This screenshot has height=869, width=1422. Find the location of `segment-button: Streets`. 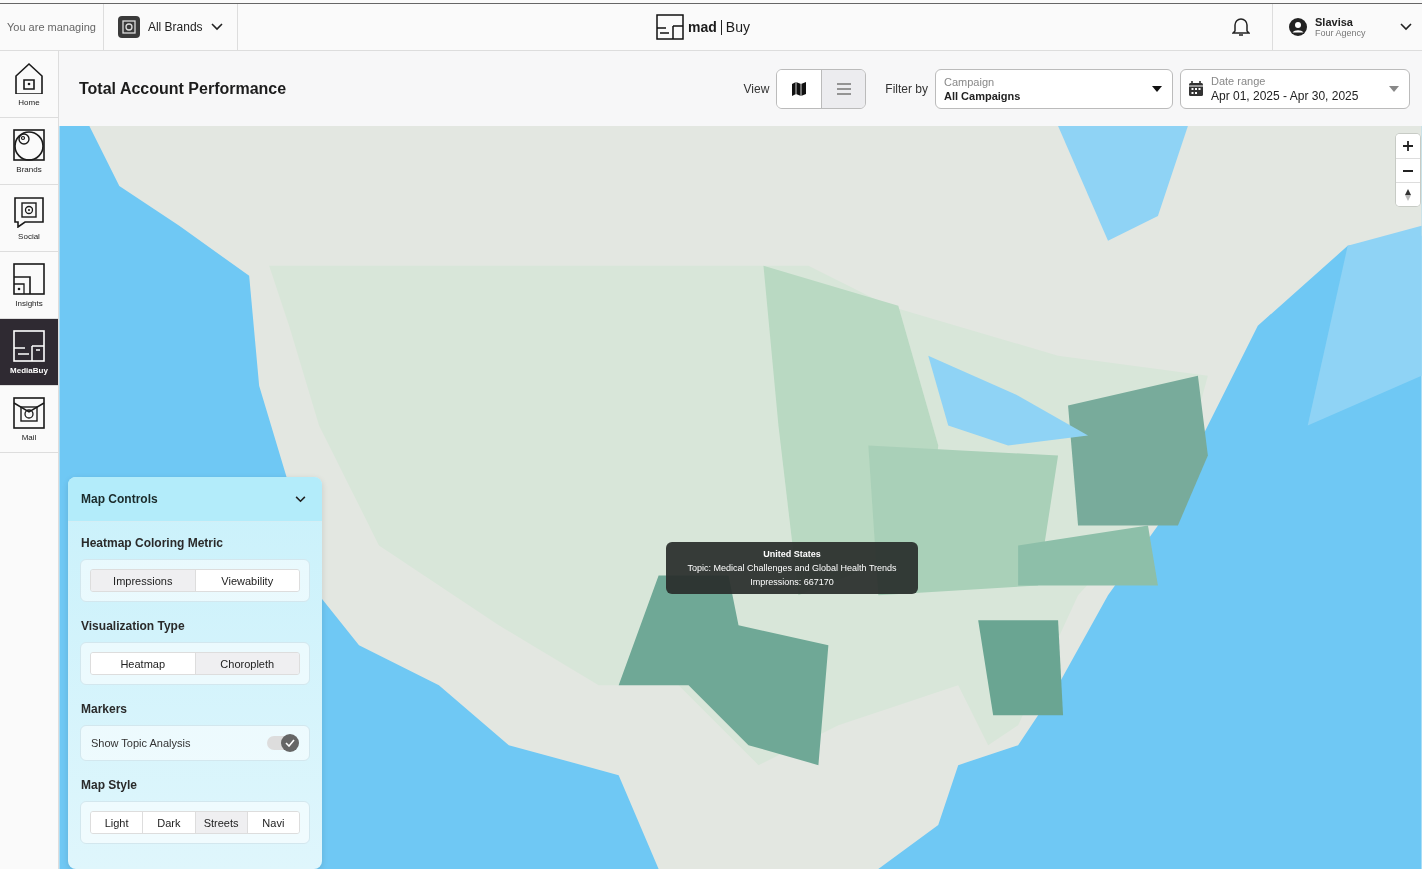

segment-button: Streets is located at coordinates (220, 822).